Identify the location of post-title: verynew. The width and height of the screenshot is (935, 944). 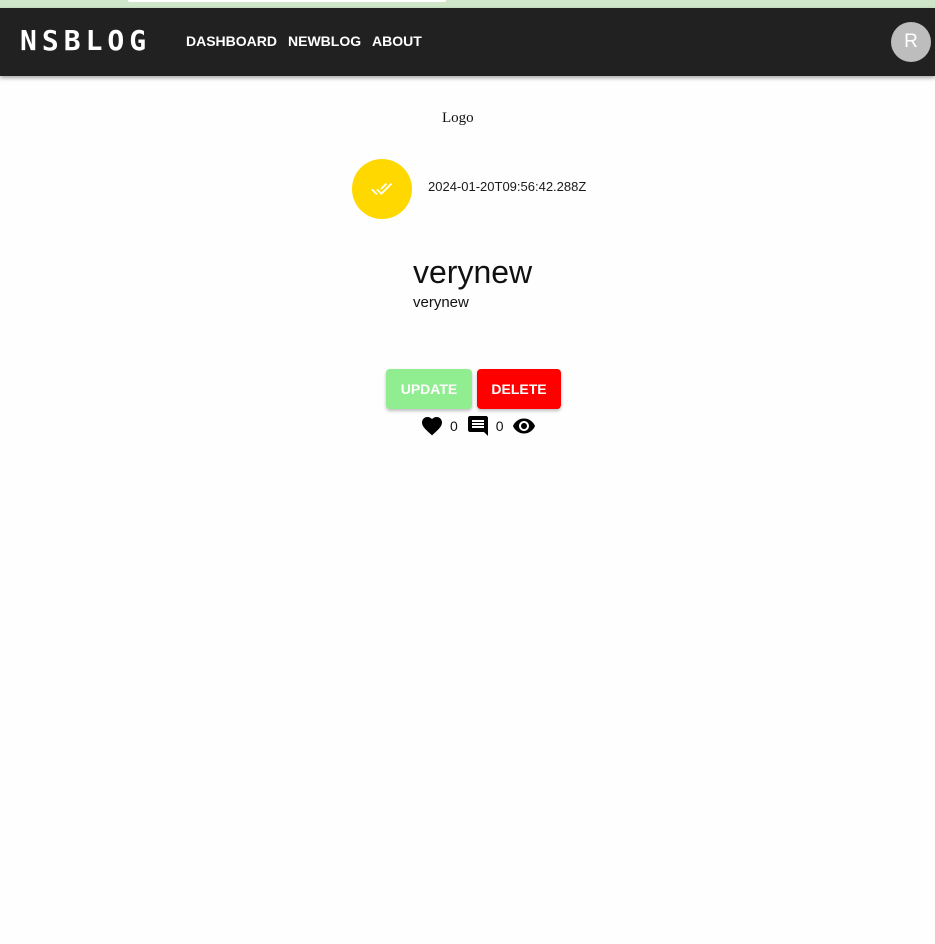
(473, 272).